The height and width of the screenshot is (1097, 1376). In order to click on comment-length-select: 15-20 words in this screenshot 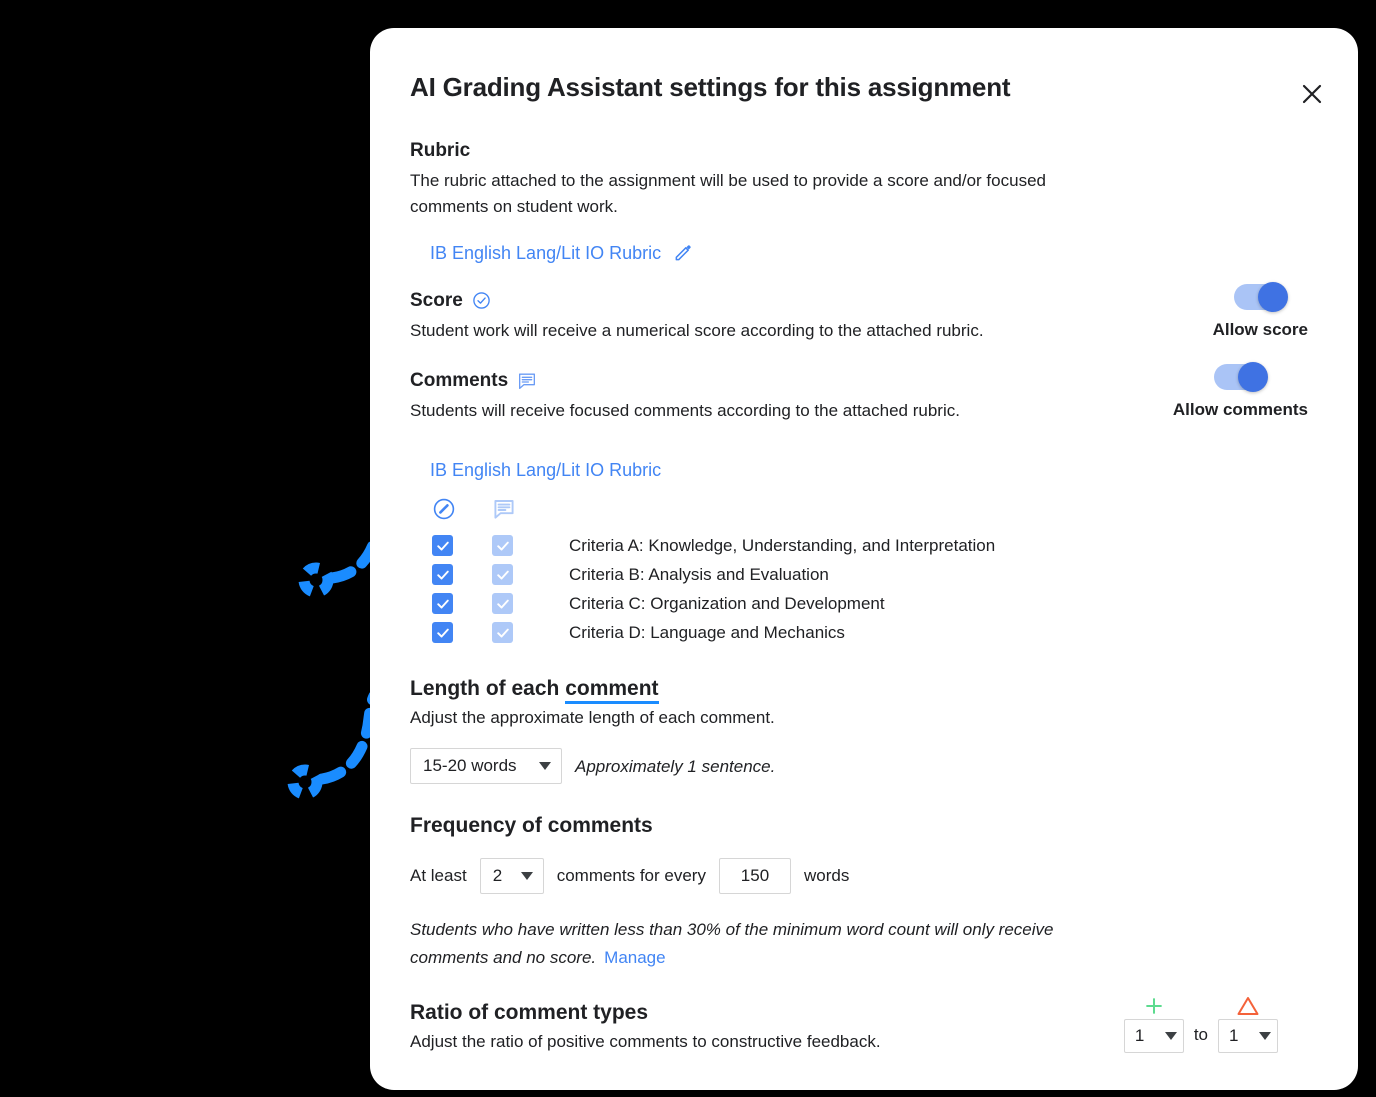, I will do `click(486, 766)`.